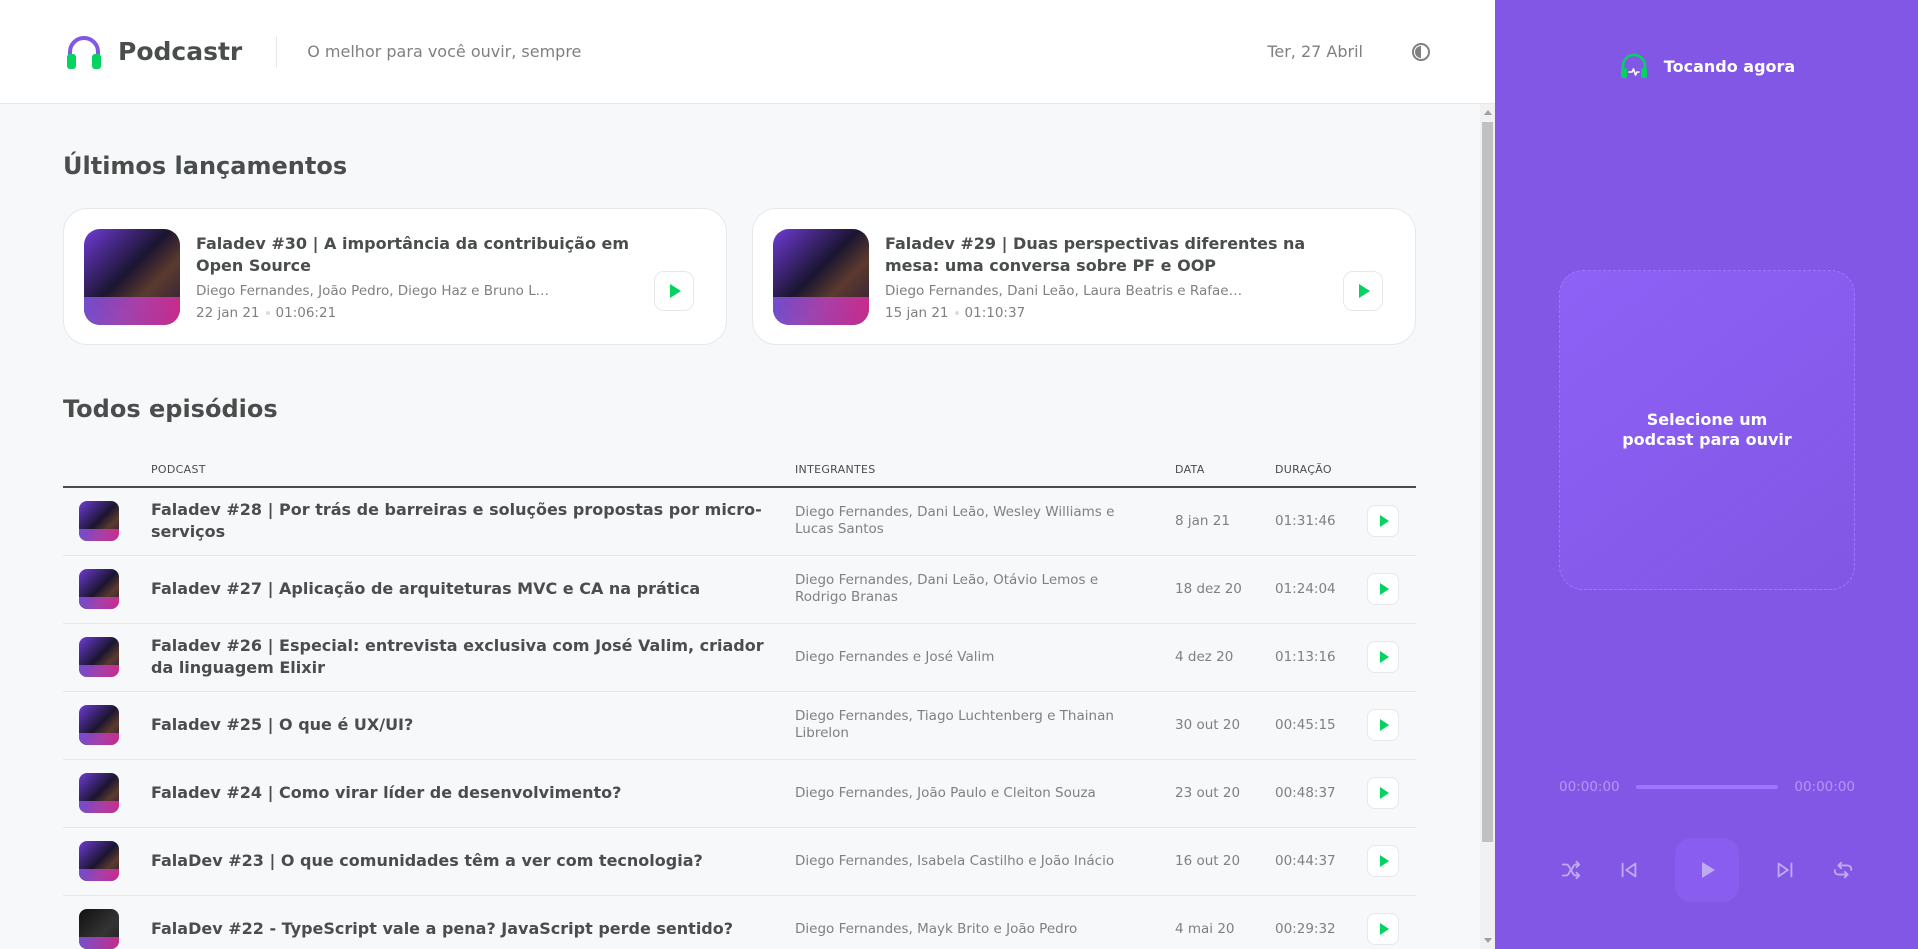 Image resolution: width=1918 pixels, height=949 pixels. Describe the element at coordinates (205, 166) in the screenshot. I see `latest-title: Últimos lançamentos` at that location.